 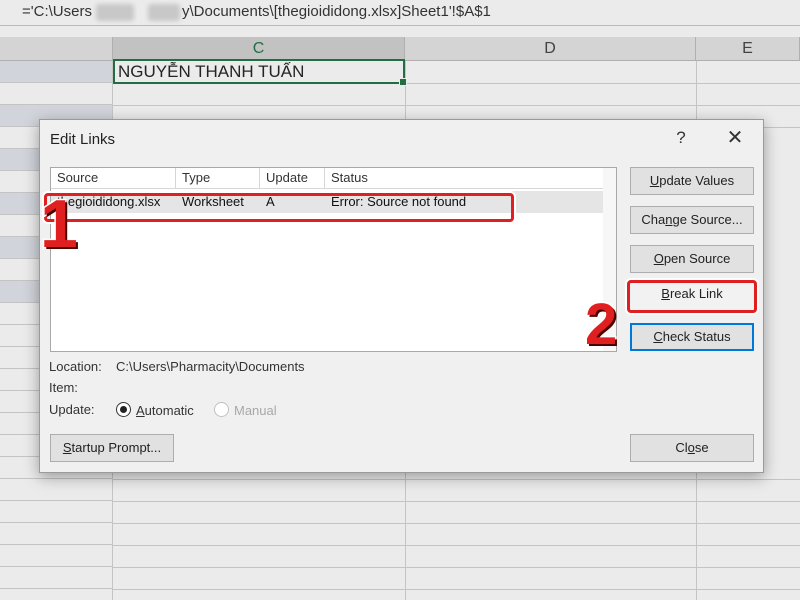 I want to click on close-button: Close, so click(x=692, y=448).